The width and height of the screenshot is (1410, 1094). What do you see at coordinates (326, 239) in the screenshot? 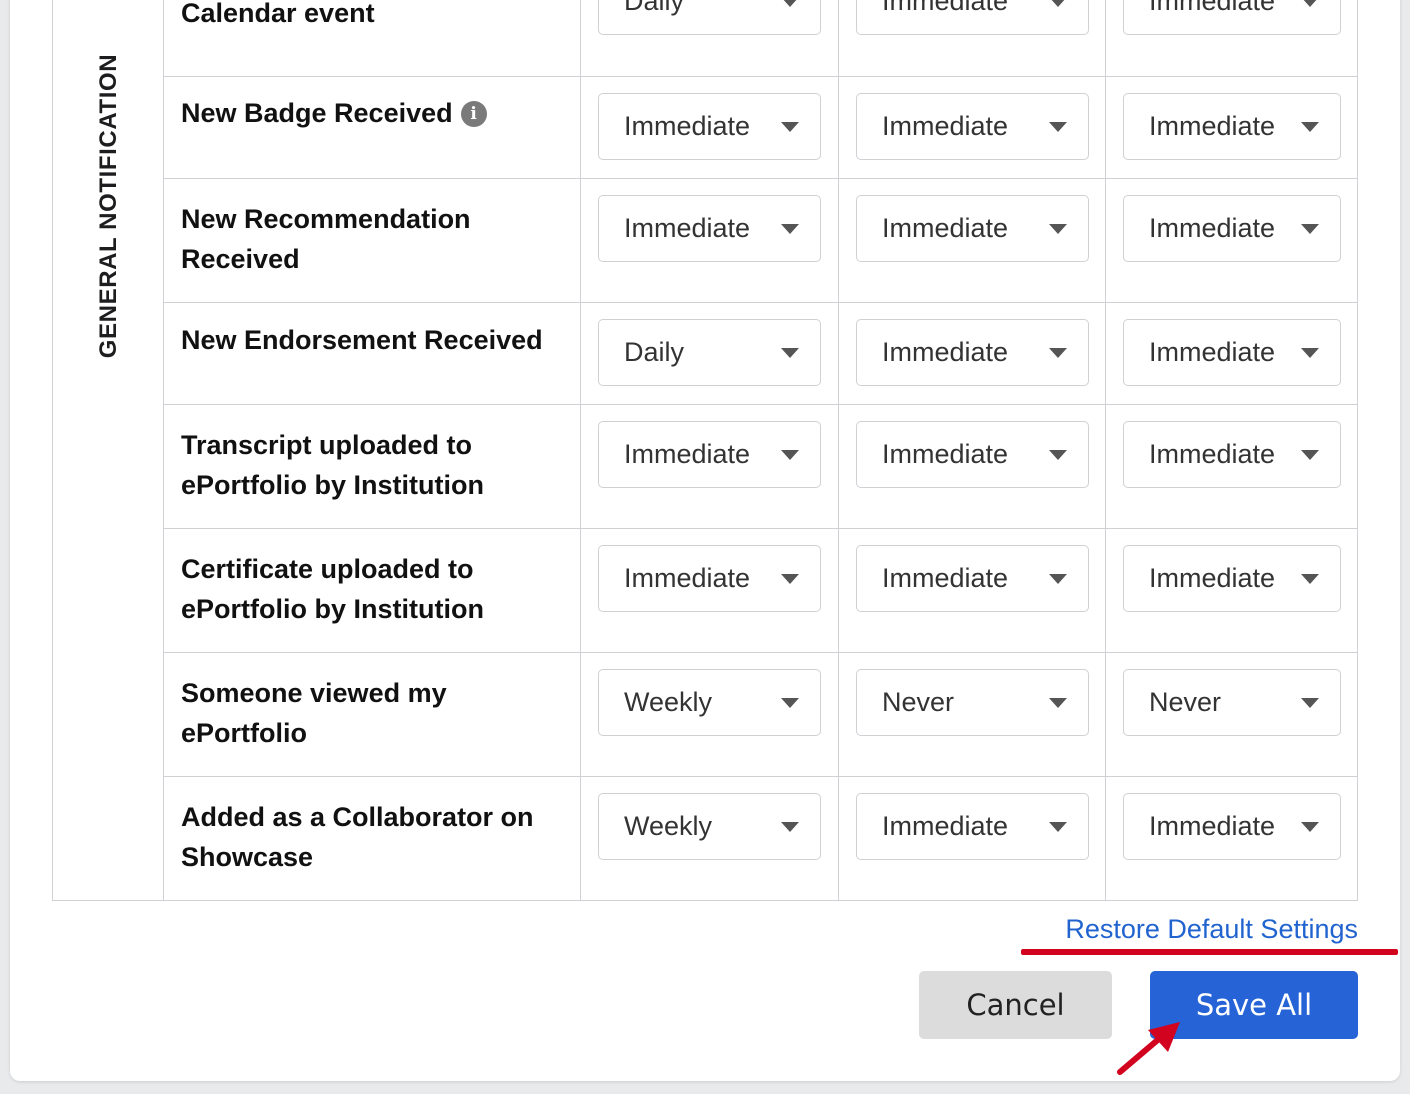
I see `notification-name: New Recommendation Received` at bounding box center [326, 239].